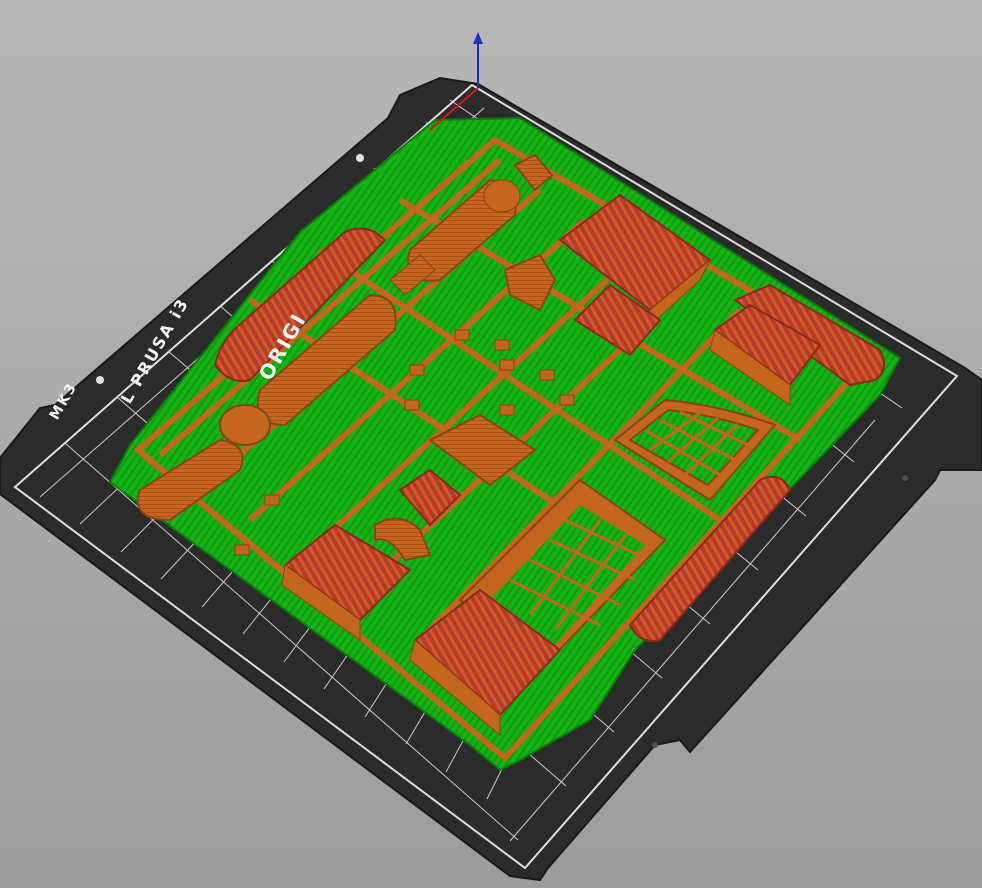  What do you see at coordinates (502, 196) in the screenshot?
I see `part-cylinder-cap` at bounding box center [502, 196].